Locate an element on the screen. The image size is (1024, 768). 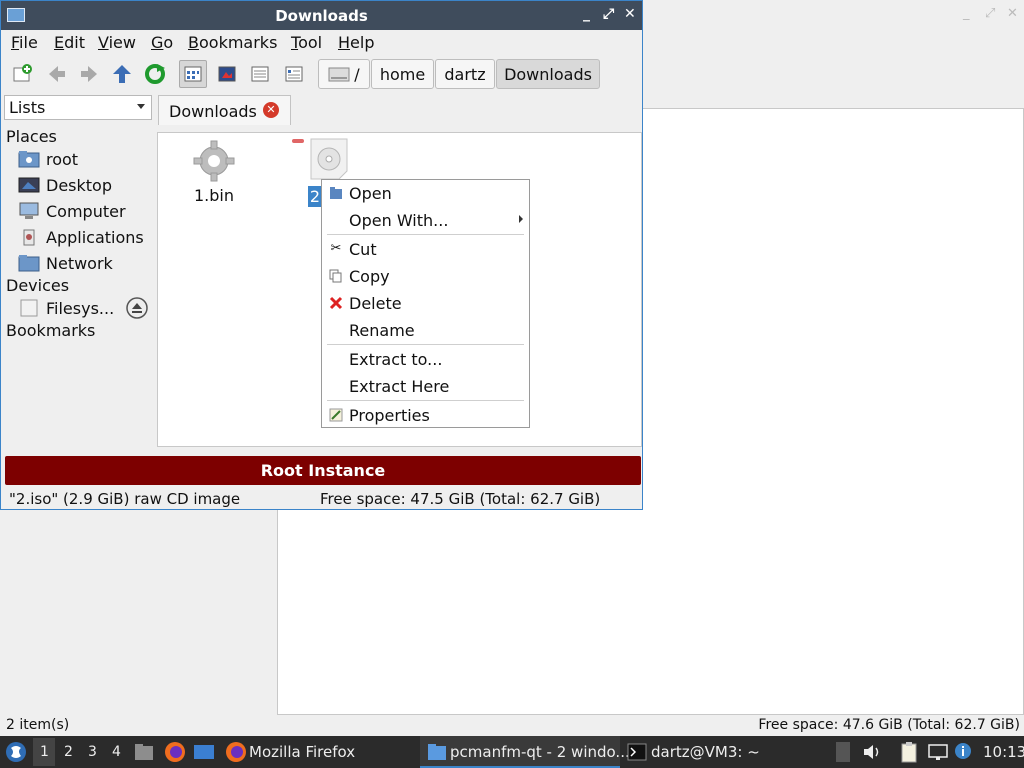
reload-button is located at coordinates (155, 74).